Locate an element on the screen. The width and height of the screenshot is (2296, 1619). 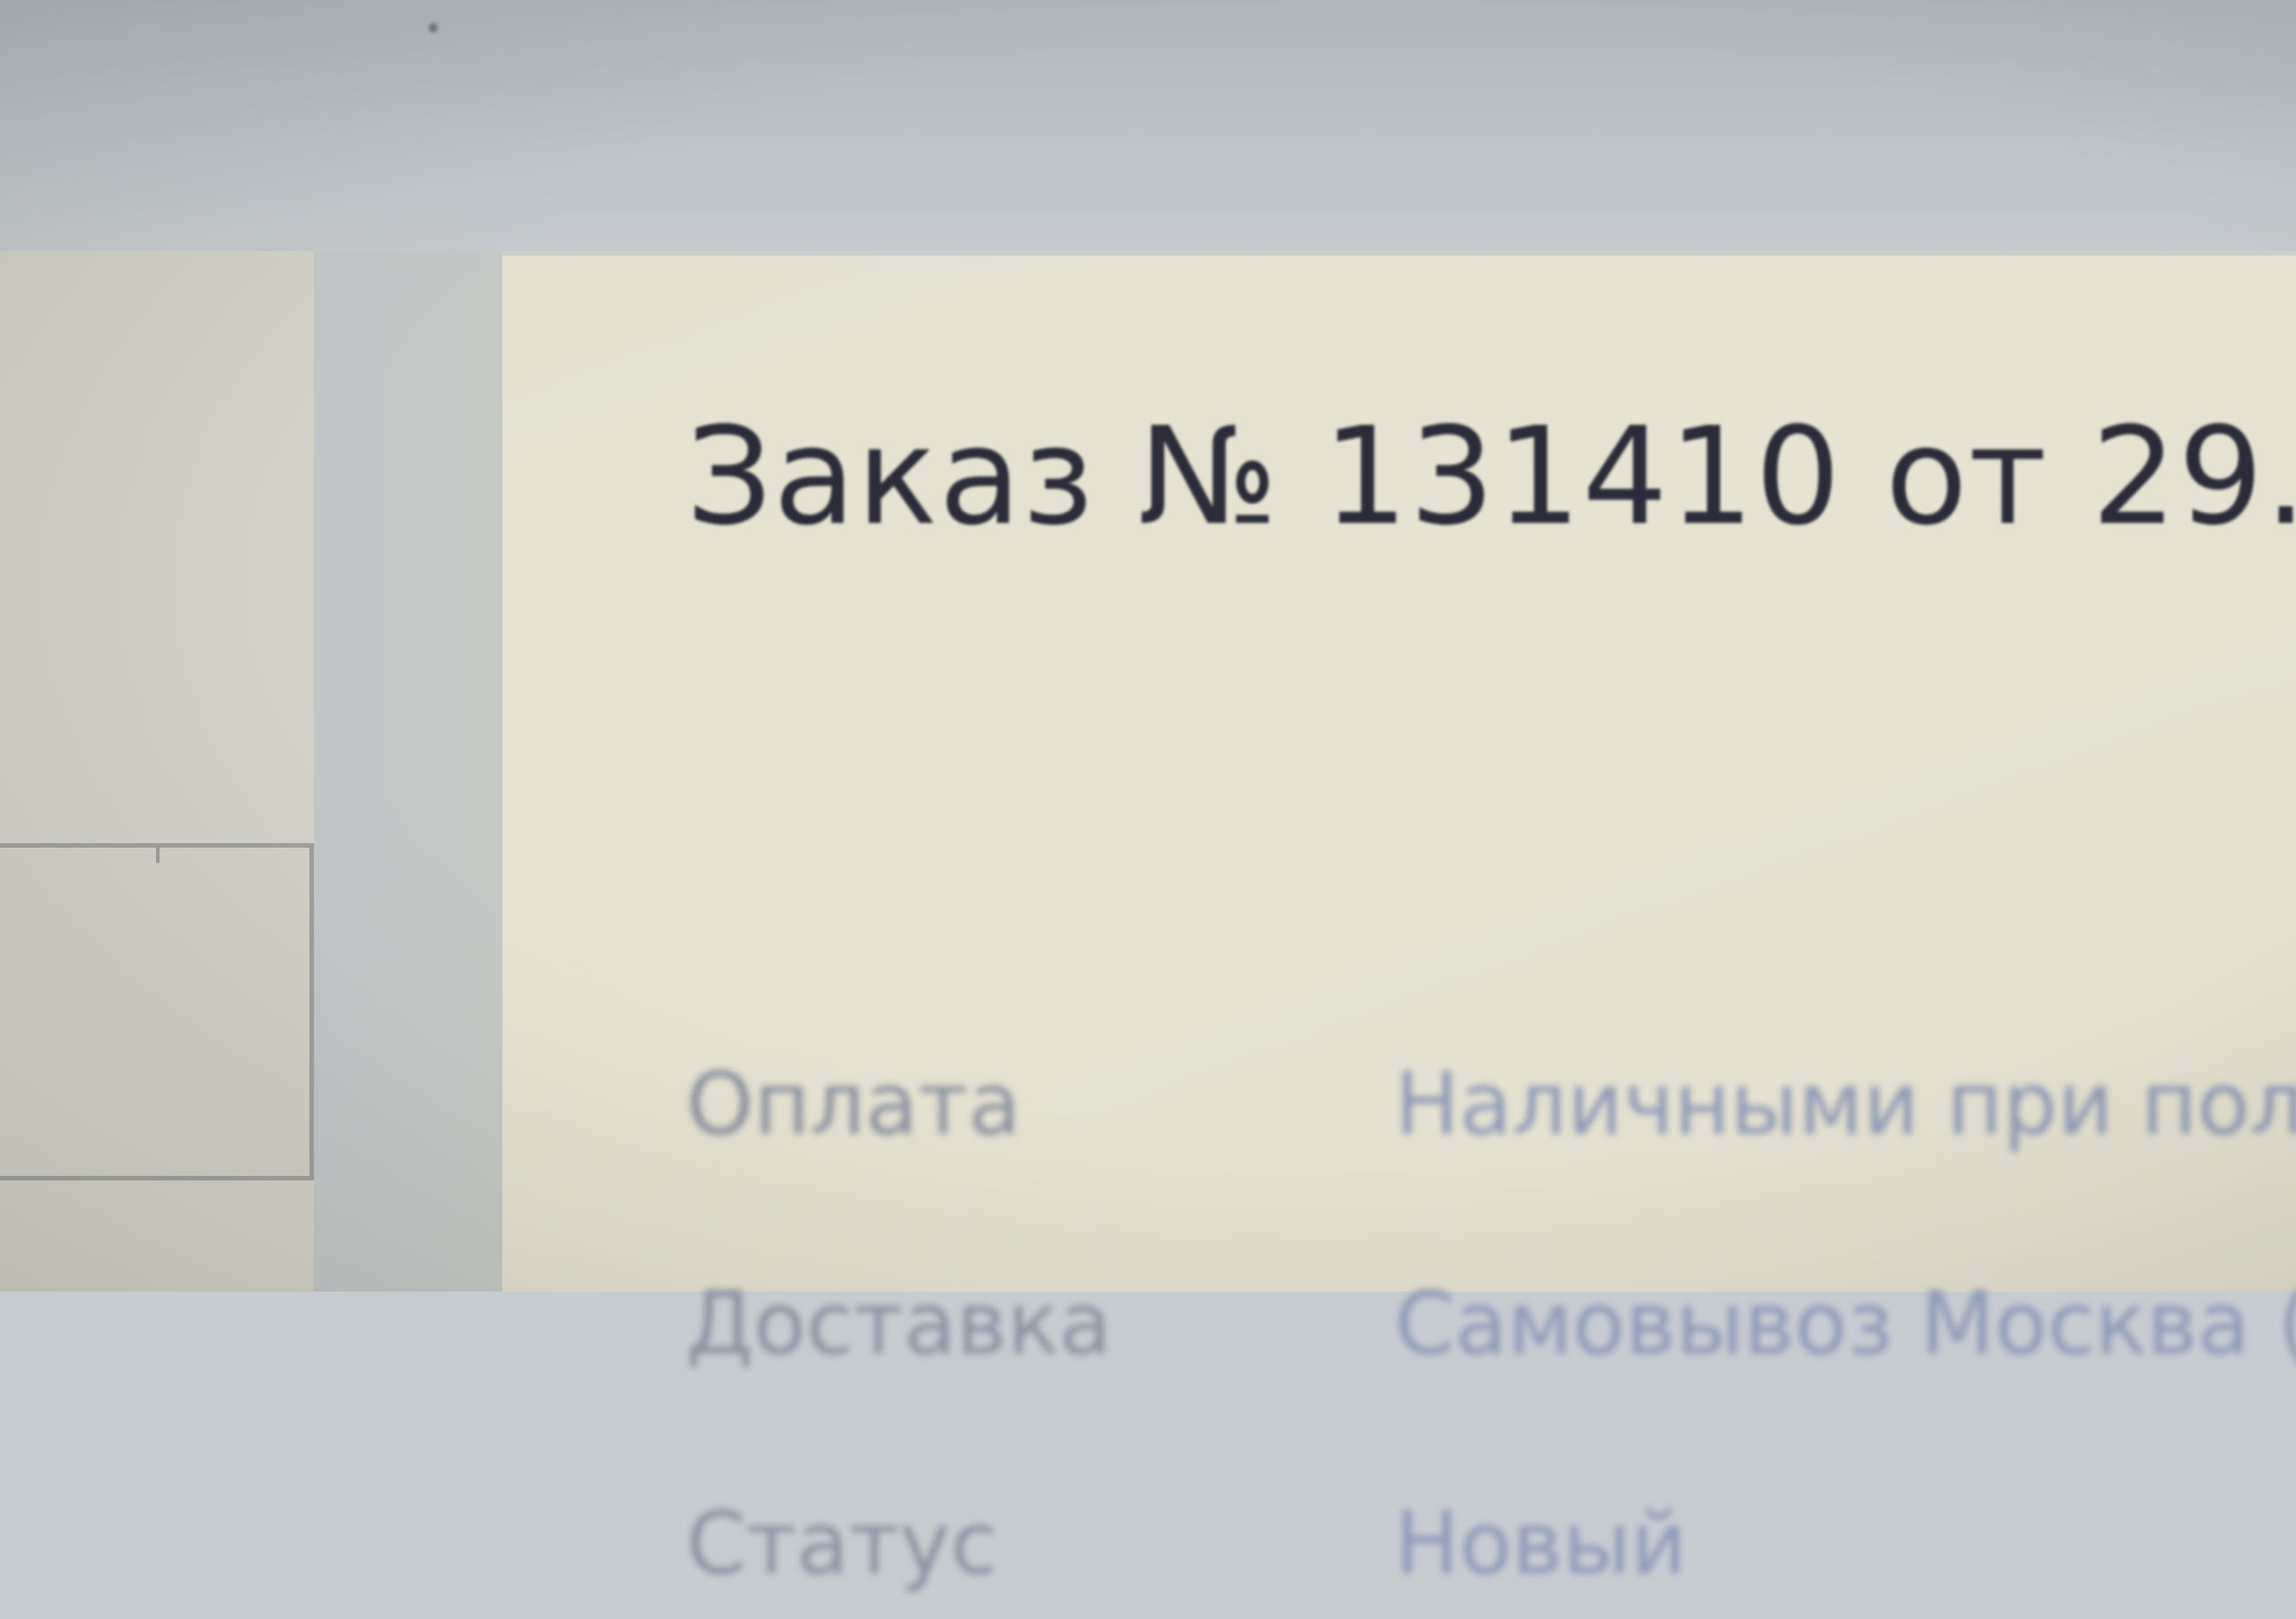
left-panel is located at coordinates (157, 771).